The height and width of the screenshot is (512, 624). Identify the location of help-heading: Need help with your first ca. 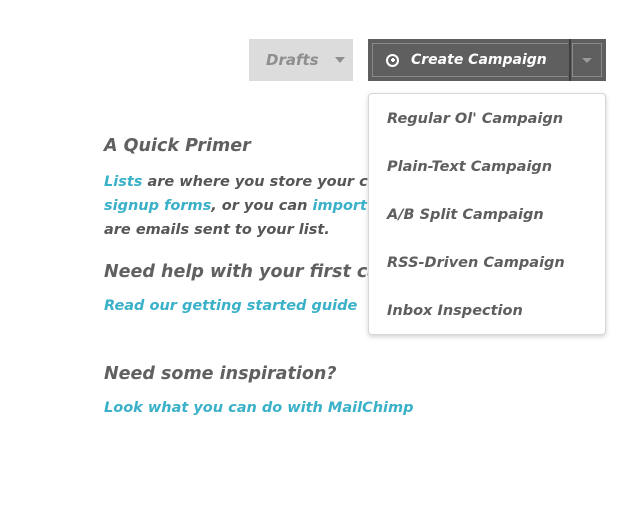
(242, 272).